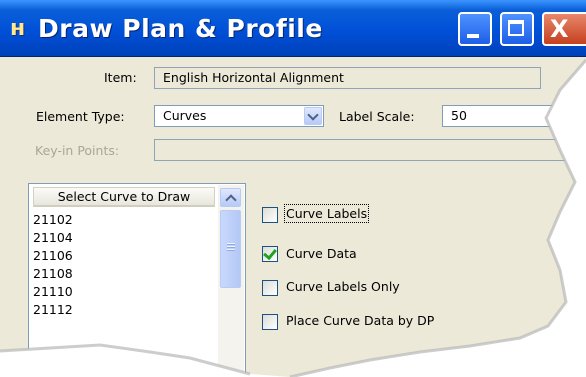  Describe the element at coordinates (18, 28) in the screenshot. I see `app-icon: ʜ` at that location.